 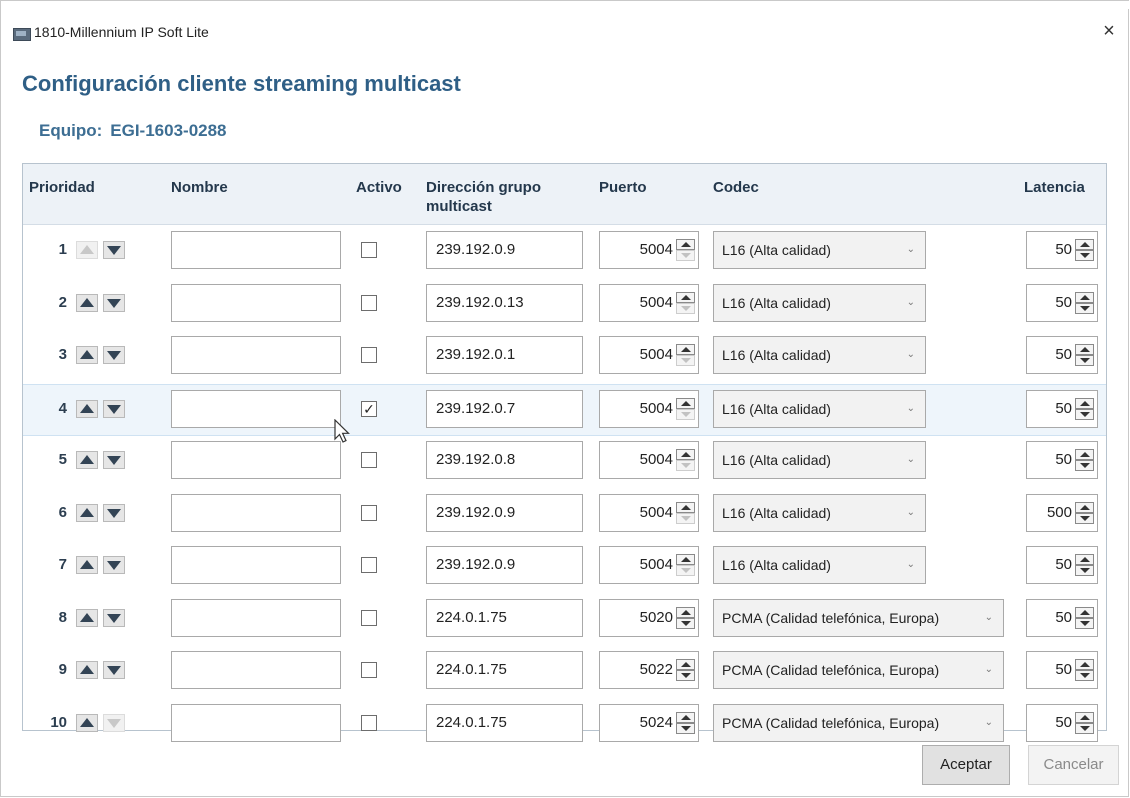 I want to click on aceptar-button: Aceptar, so click(x=966, y=765).